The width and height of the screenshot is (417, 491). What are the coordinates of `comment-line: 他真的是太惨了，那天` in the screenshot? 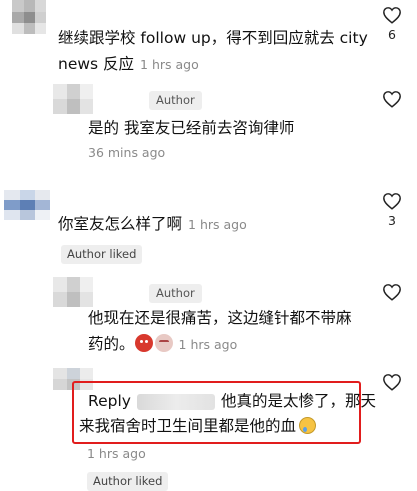 It's located at (298, 401).